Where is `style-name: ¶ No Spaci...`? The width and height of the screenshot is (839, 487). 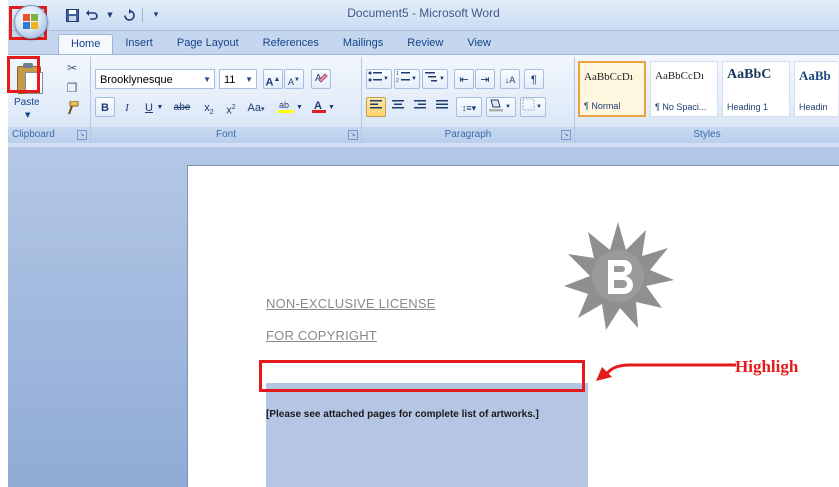 style-name: ¶ No Spaci... is located at coordinates (681, 107).